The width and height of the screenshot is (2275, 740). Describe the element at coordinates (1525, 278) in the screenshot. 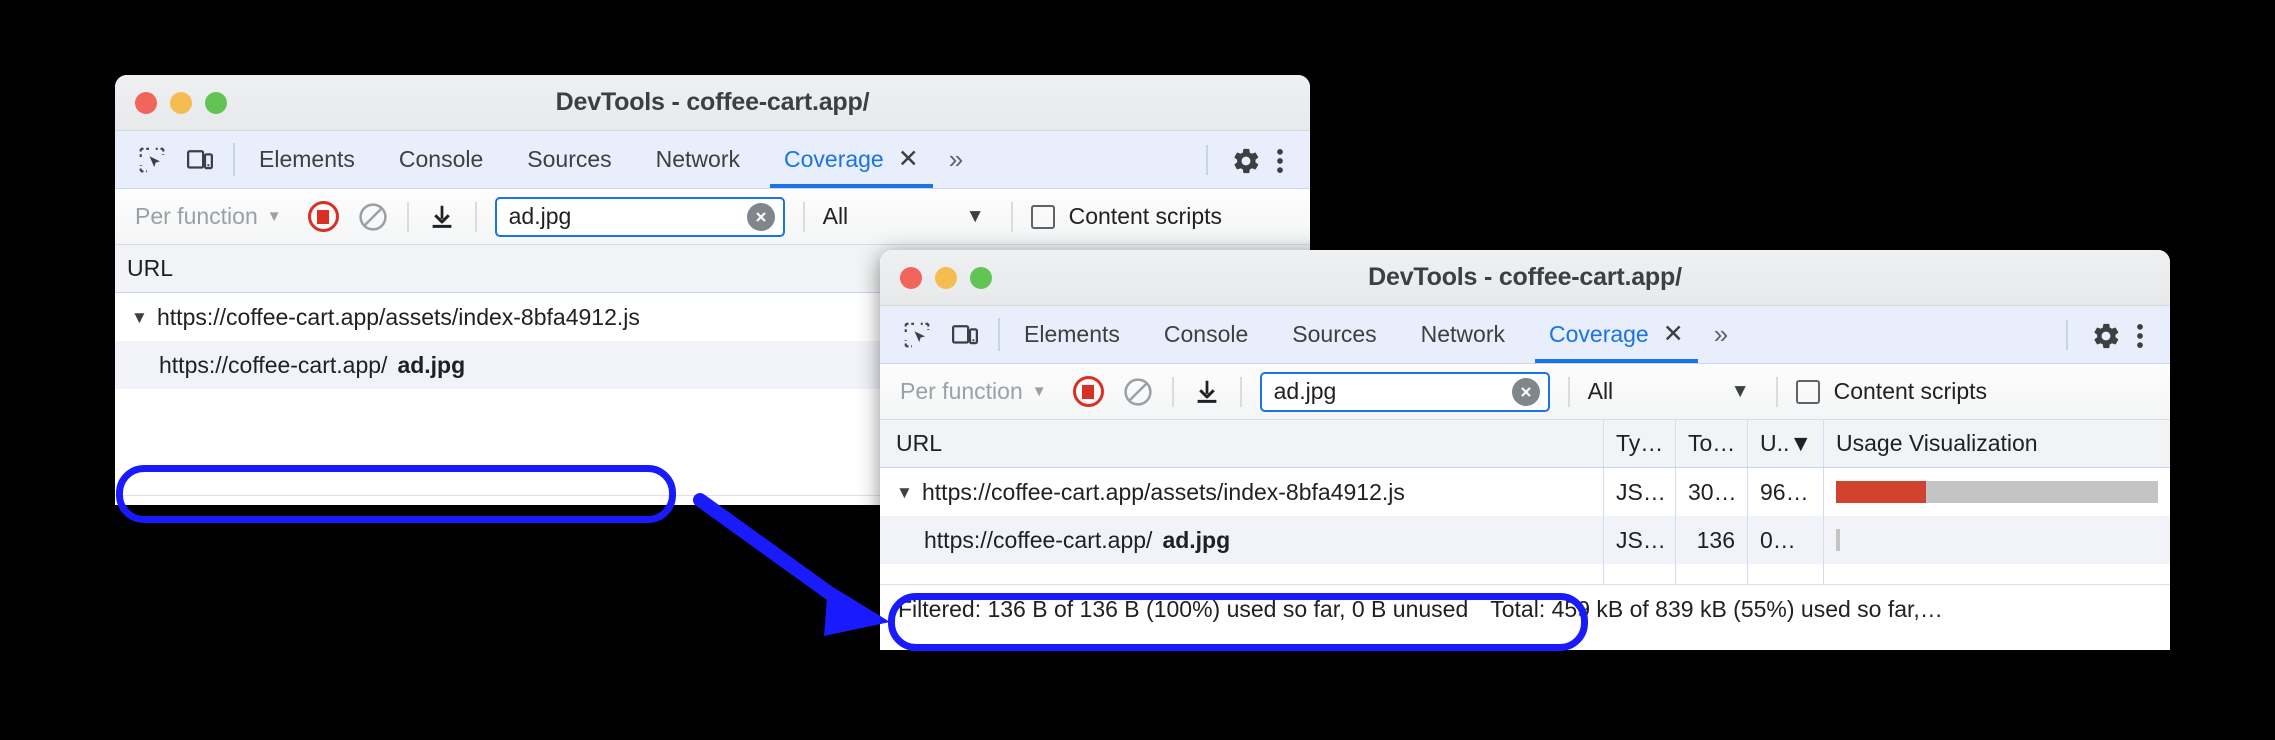

I see `titlebar-front: DevTools - coffee-cart.app/` at that location.